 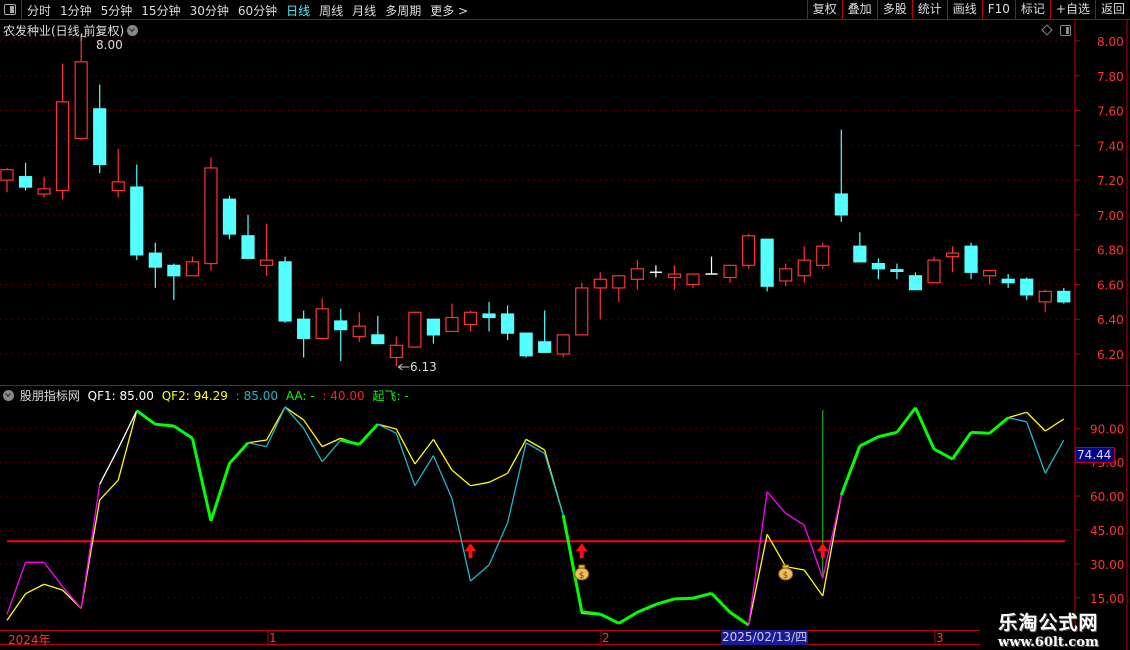 I want to click on watermark-url: www.60lt.com, so click(x=1048, y=642).